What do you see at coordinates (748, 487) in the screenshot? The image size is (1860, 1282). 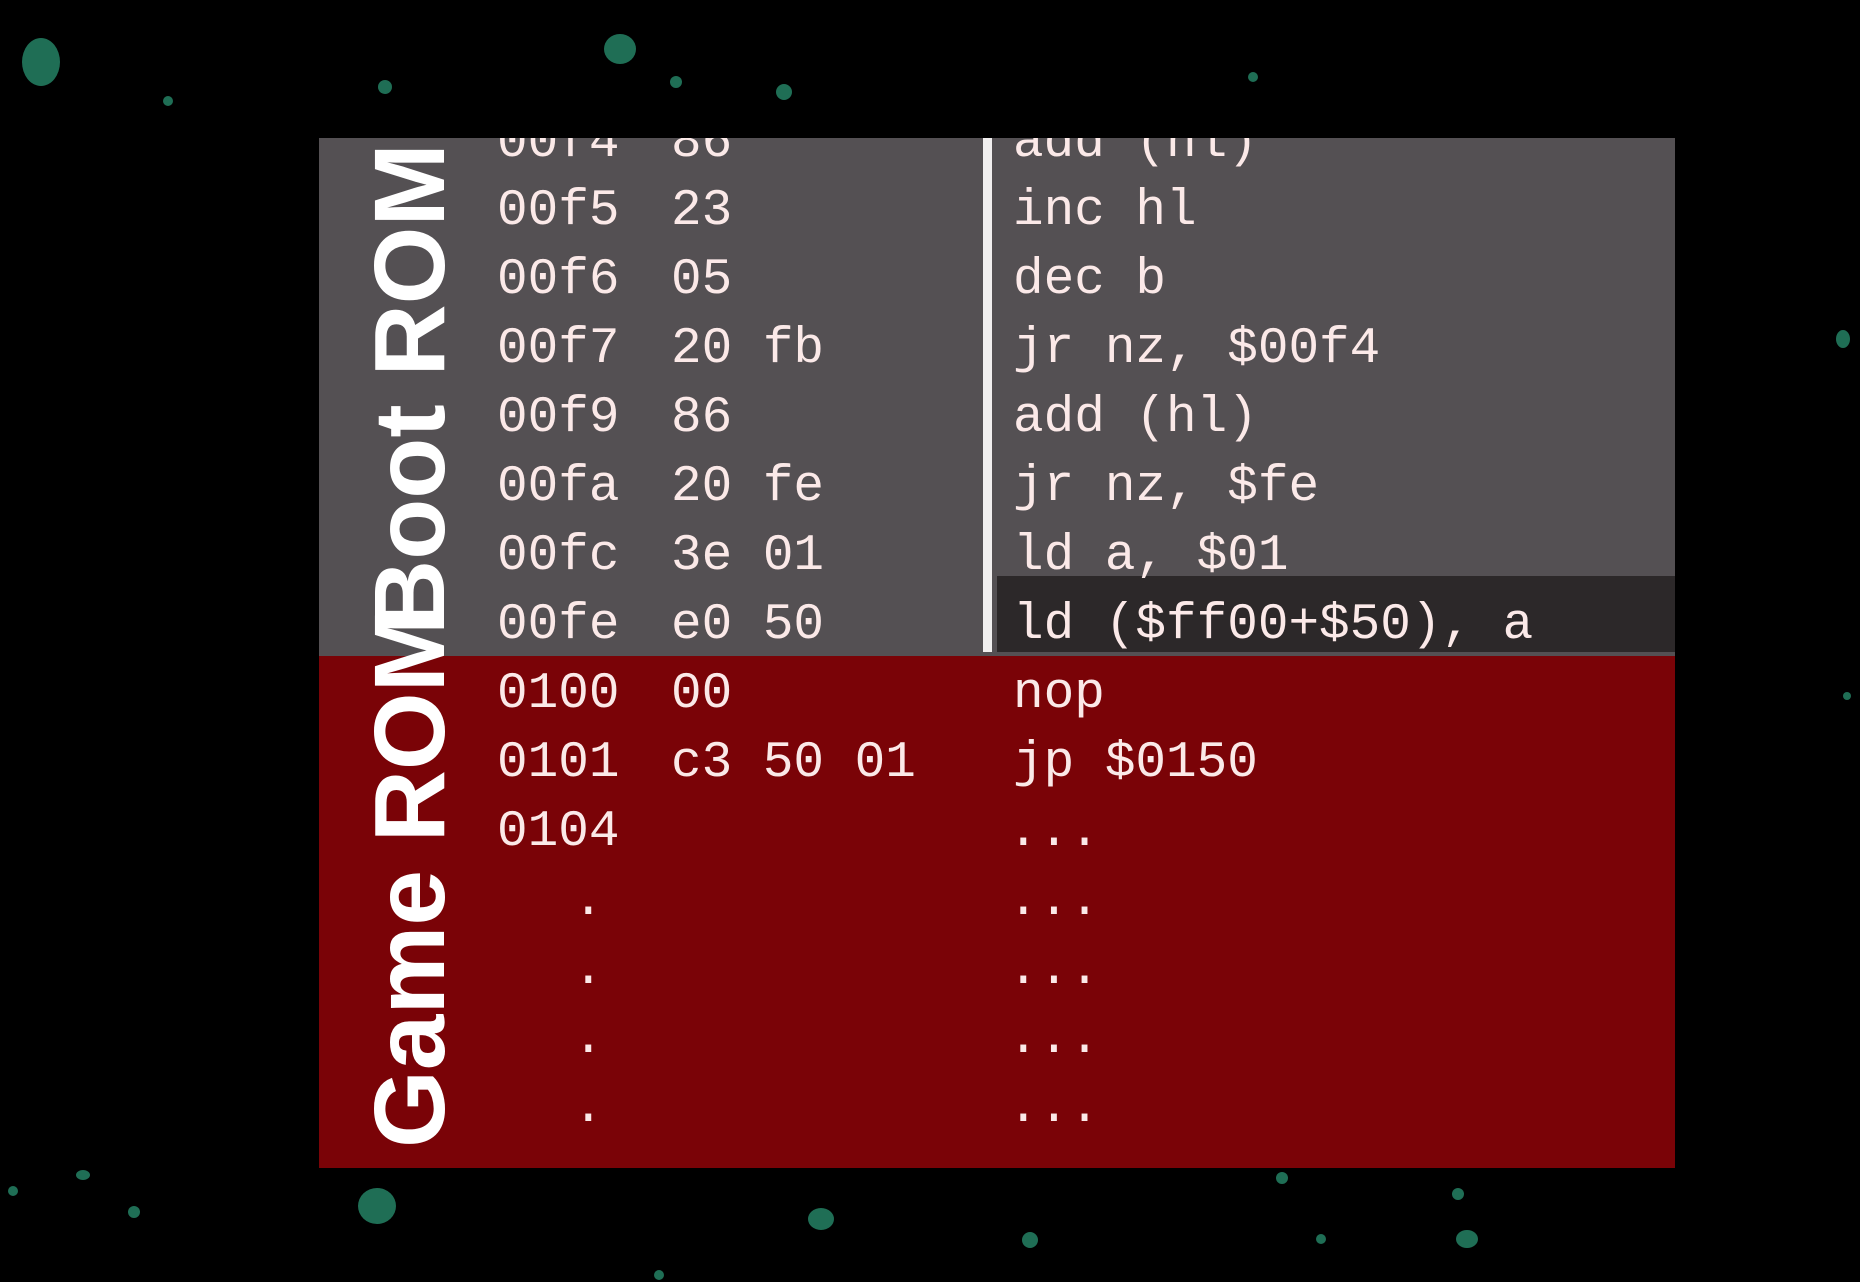 I see `opcode-bytes: 20 fe` at bounding box center [748, 487].